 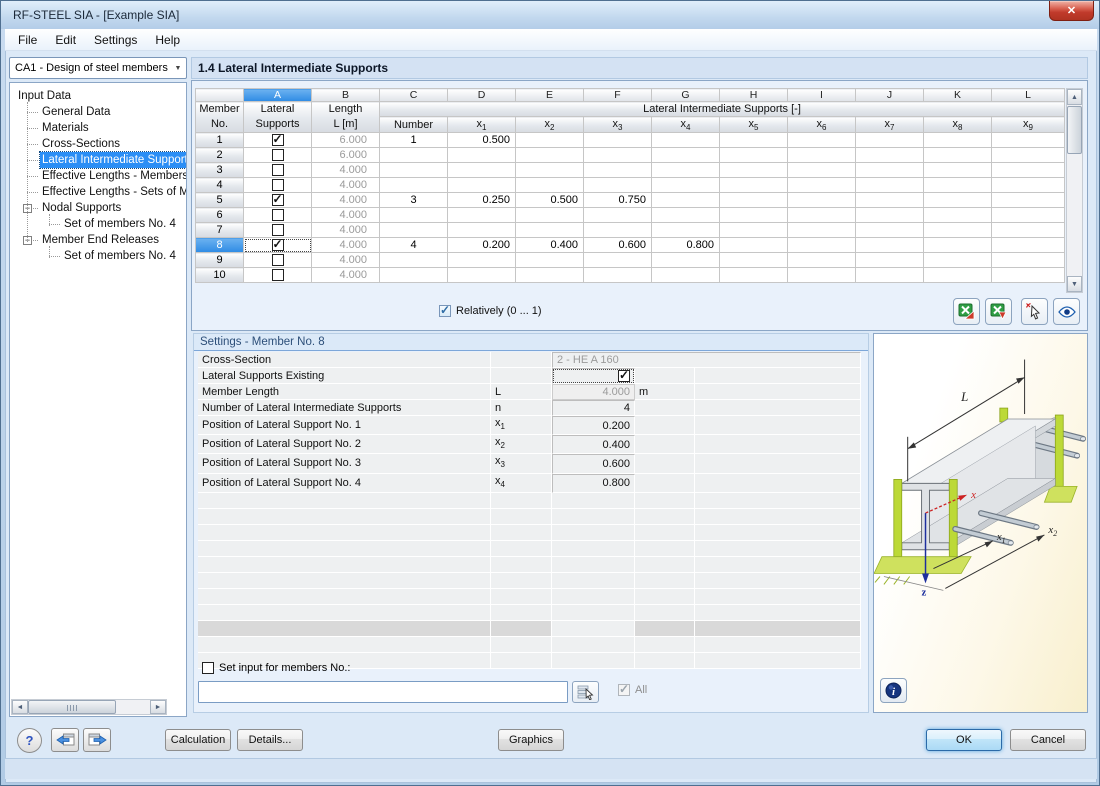 I want to click on column-letter-I: I, so click(x=821, y=95).